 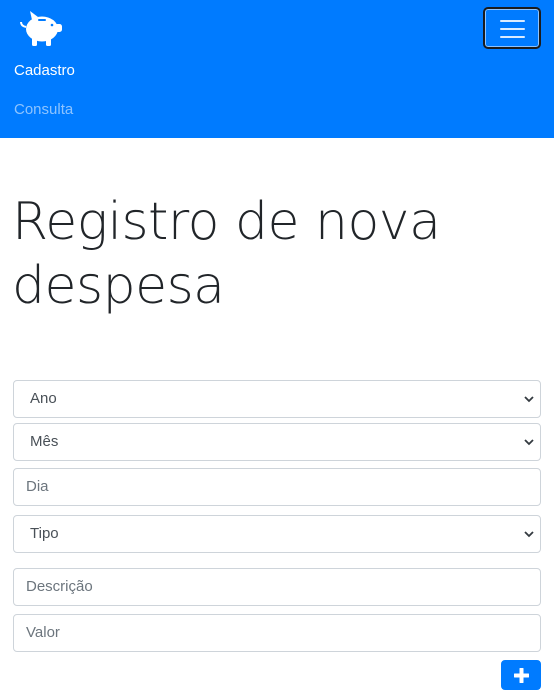 I want to click on ano-select-label: Ano, so click(x=43, y=398).